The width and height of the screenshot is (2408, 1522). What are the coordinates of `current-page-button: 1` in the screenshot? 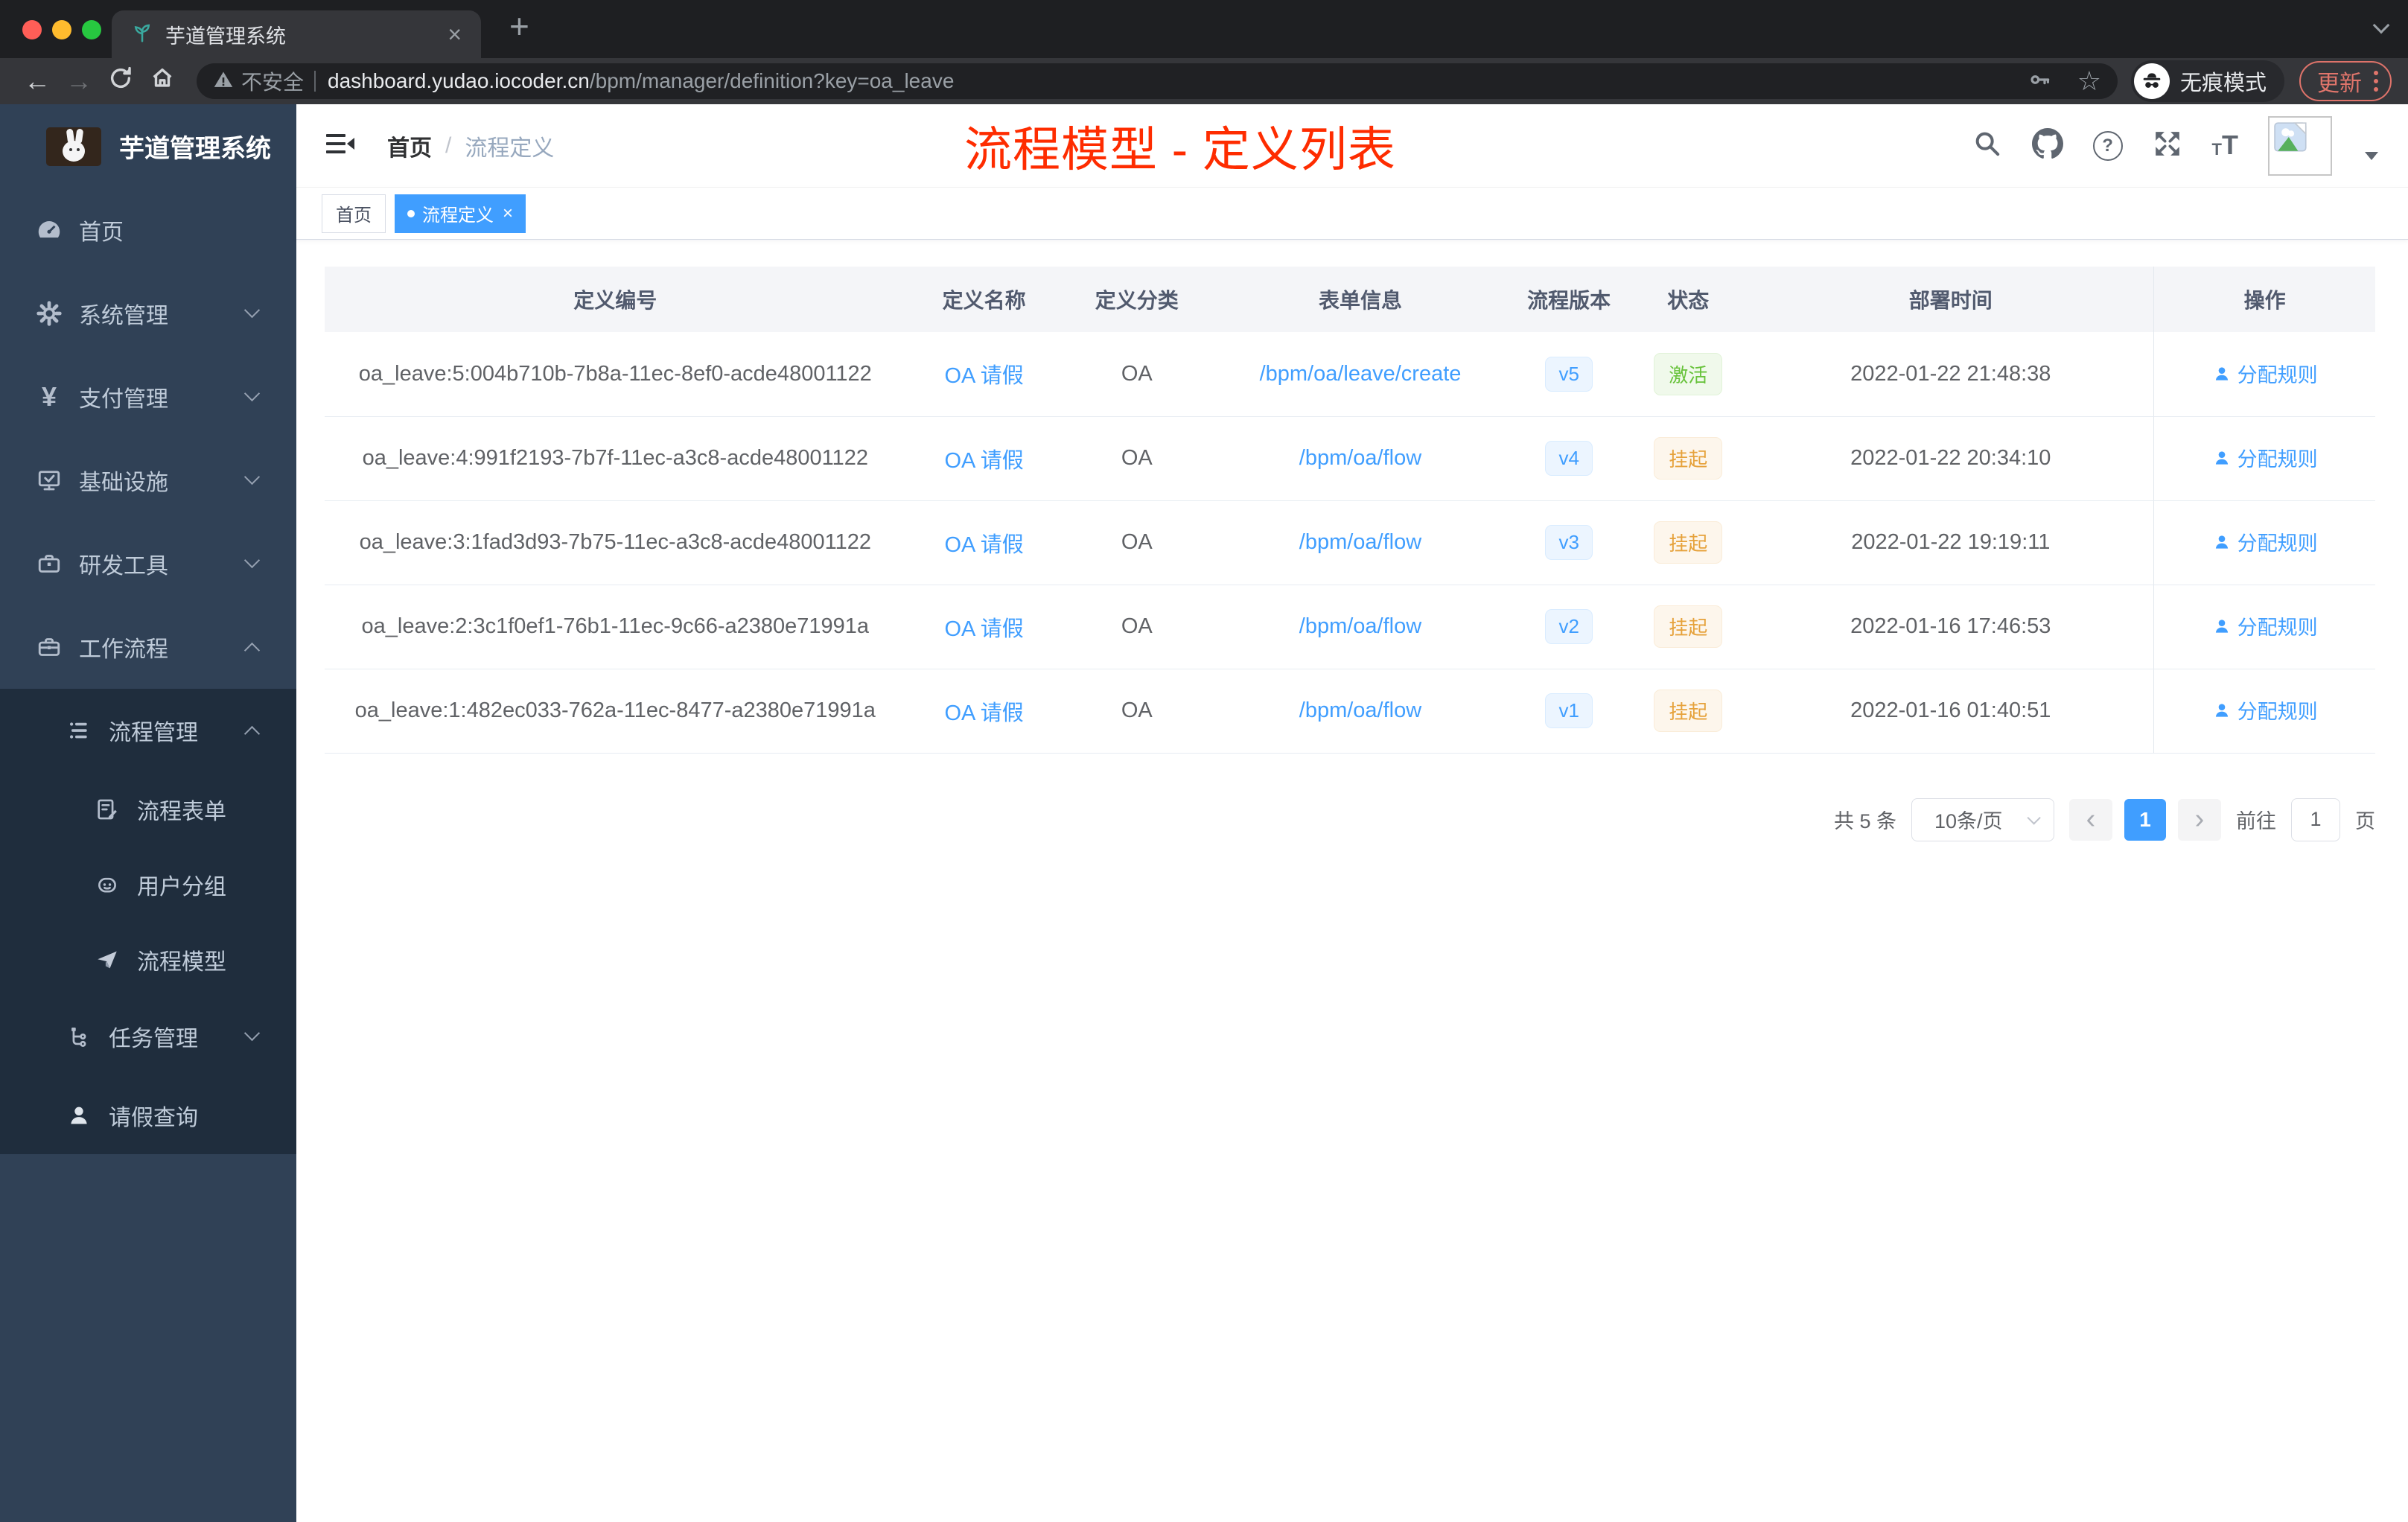 It's located at (2145, 819).